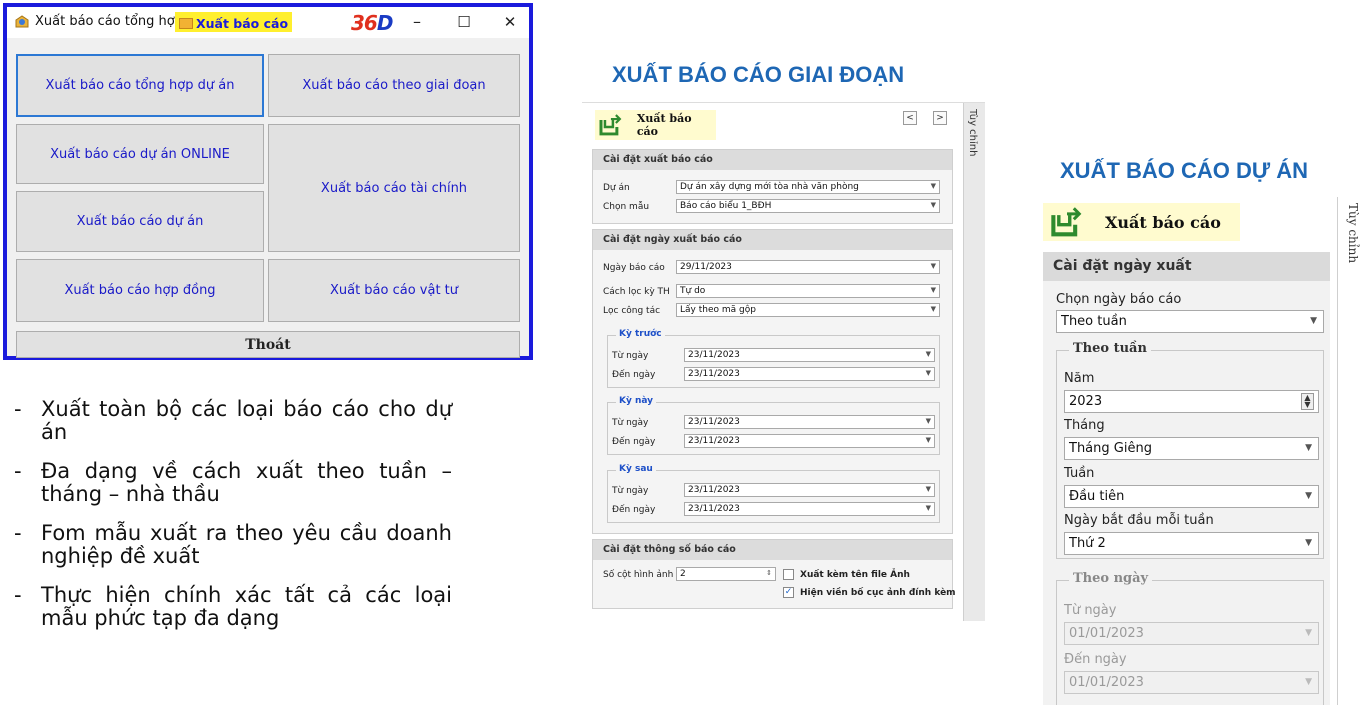  I want to click on group-title: Cài đặt xuất báo cáo, so click(772, 160).